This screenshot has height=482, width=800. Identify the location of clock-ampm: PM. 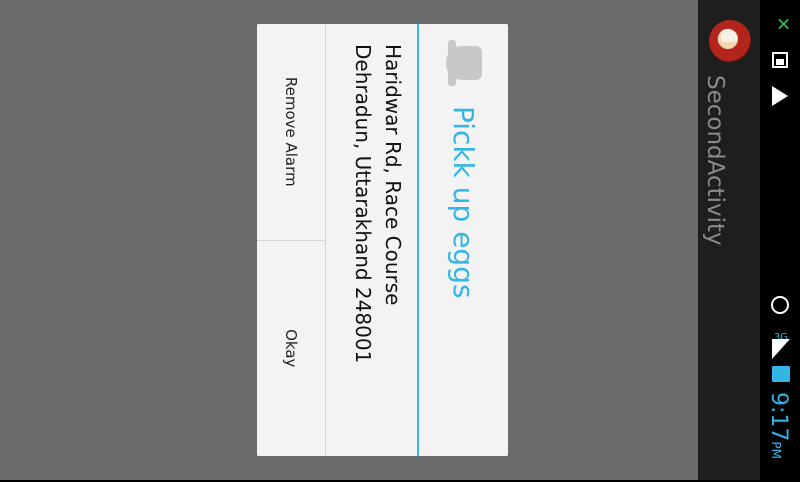
(776, 450).